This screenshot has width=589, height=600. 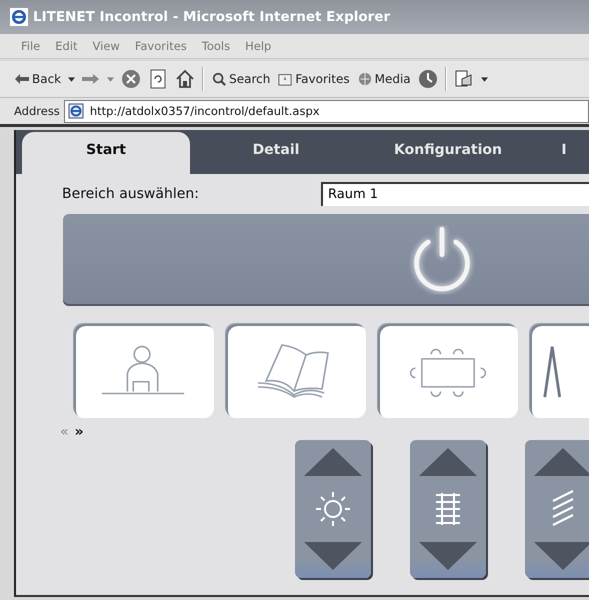 What do you see at coordinates (22, 79) in the screenshot?
I see `back-arrow-icon` at bounding box center [22, 79].